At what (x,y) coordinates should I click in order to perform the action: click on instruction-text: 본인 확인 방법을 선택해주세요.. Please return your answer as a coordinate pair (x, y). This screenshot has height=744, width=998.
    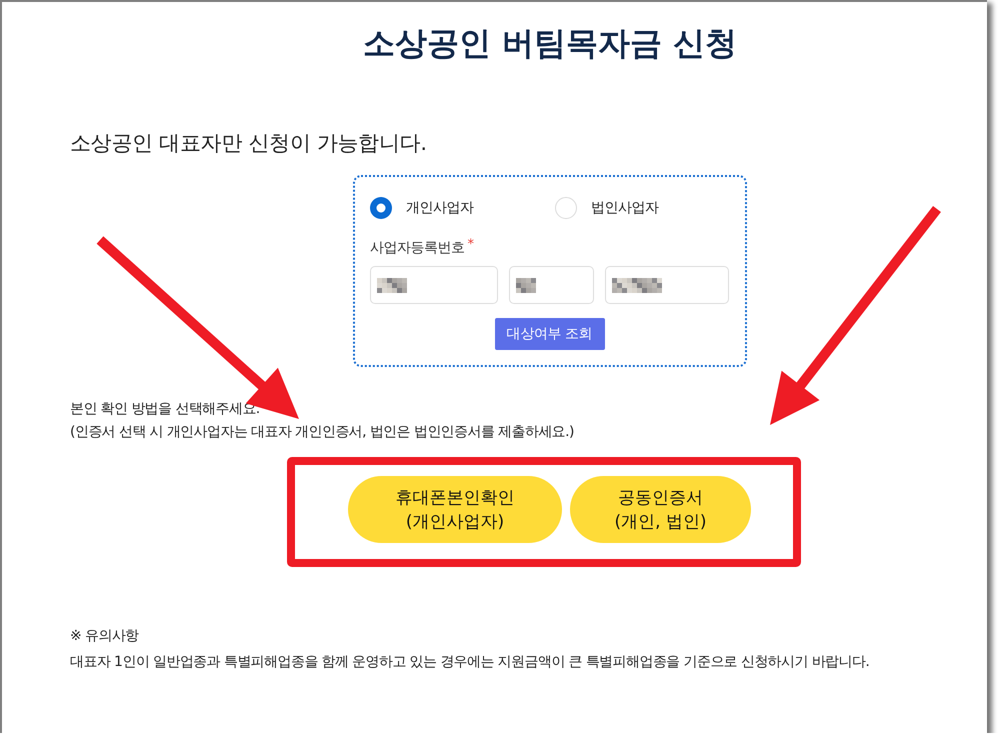
    Looking at the image, I should click on (165, 409).